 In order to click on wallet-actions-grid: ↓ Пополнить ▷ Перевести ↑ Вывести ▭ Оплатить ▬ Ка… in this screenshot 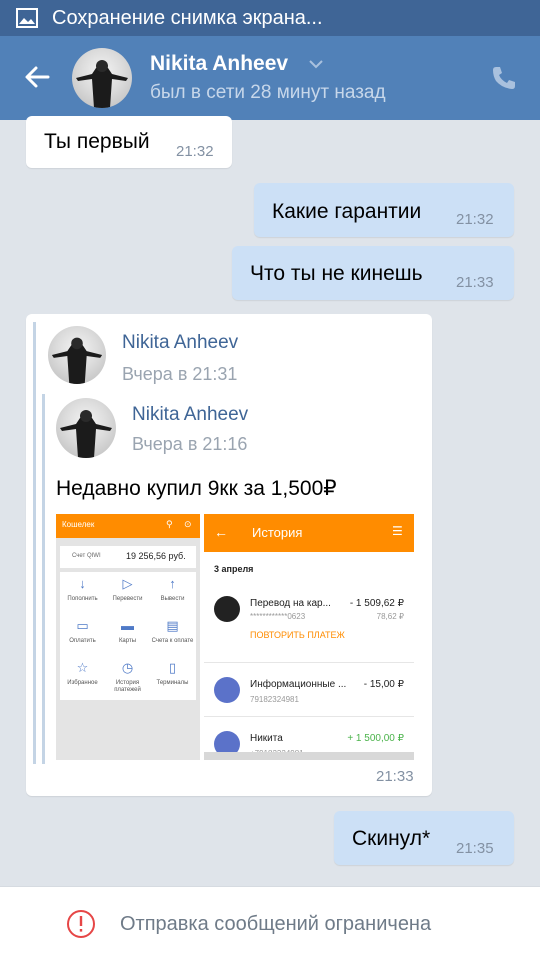, I will do `click(128, 636)`.